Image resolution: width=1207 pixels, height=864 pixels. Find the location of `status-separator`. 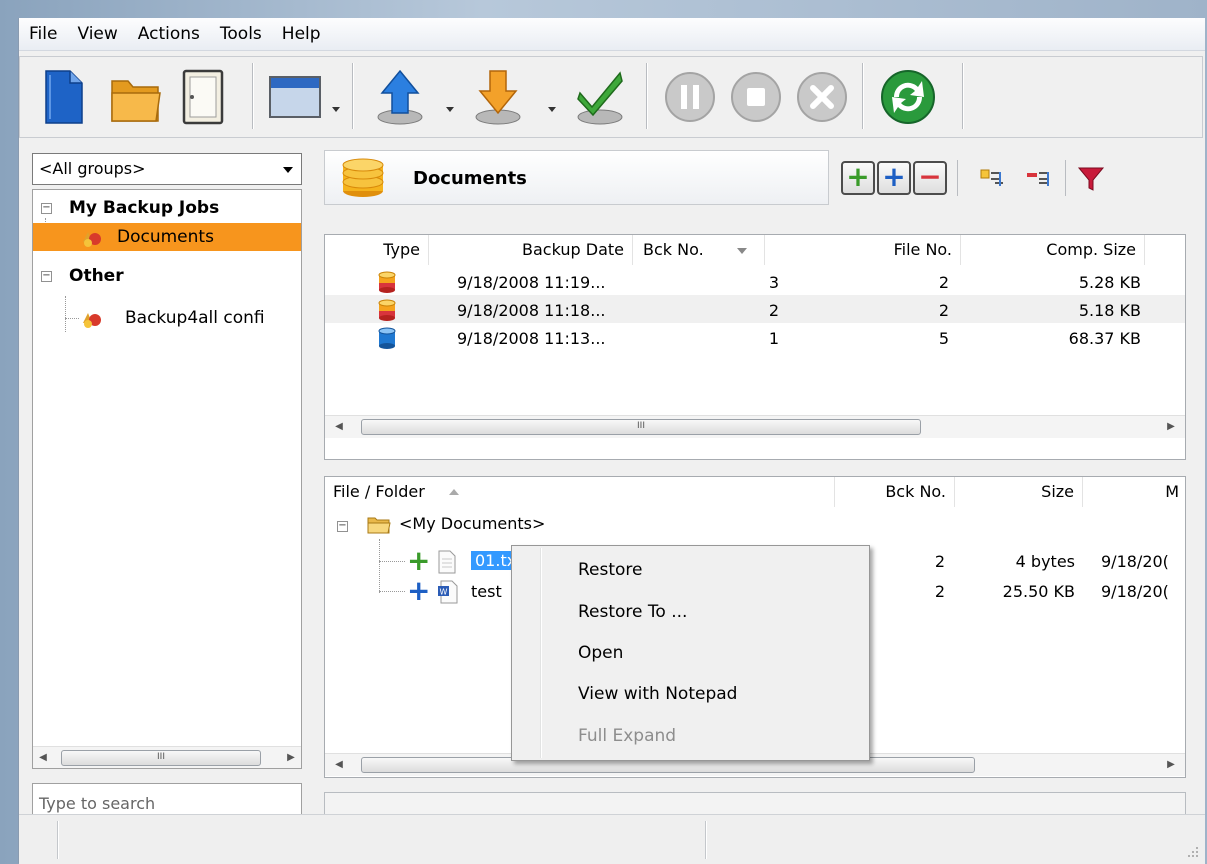

status-separator is located at coordinates (706, 840).